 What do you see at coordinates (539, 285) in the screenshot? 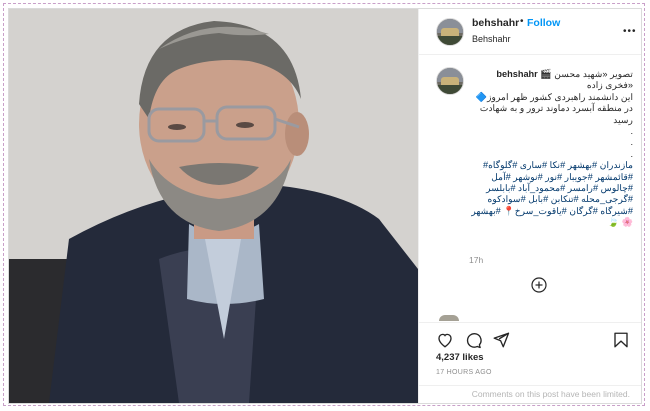
I see `add-circle-icon` at bounding box center [539, 285].